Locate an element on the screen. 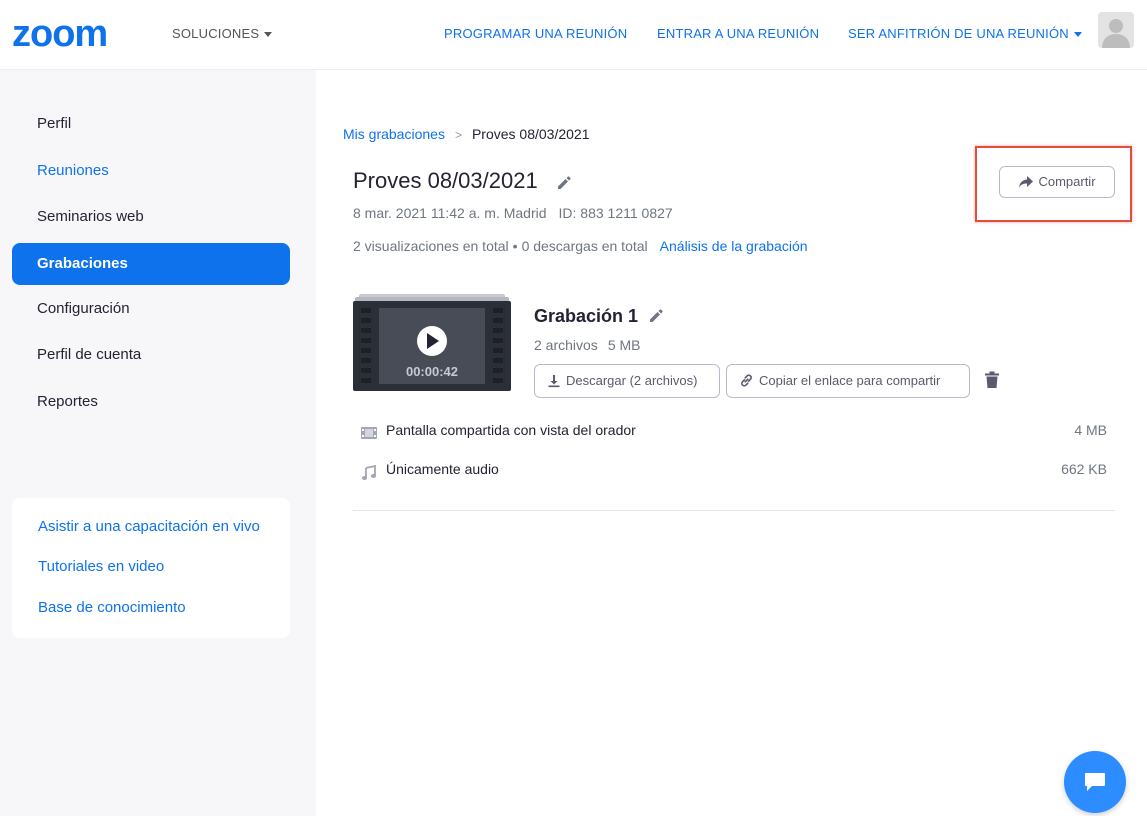 The height and width of the screenshot is (816, 1147). solutions-menu: SOLUCIONES is located at coordinates (222, 33).